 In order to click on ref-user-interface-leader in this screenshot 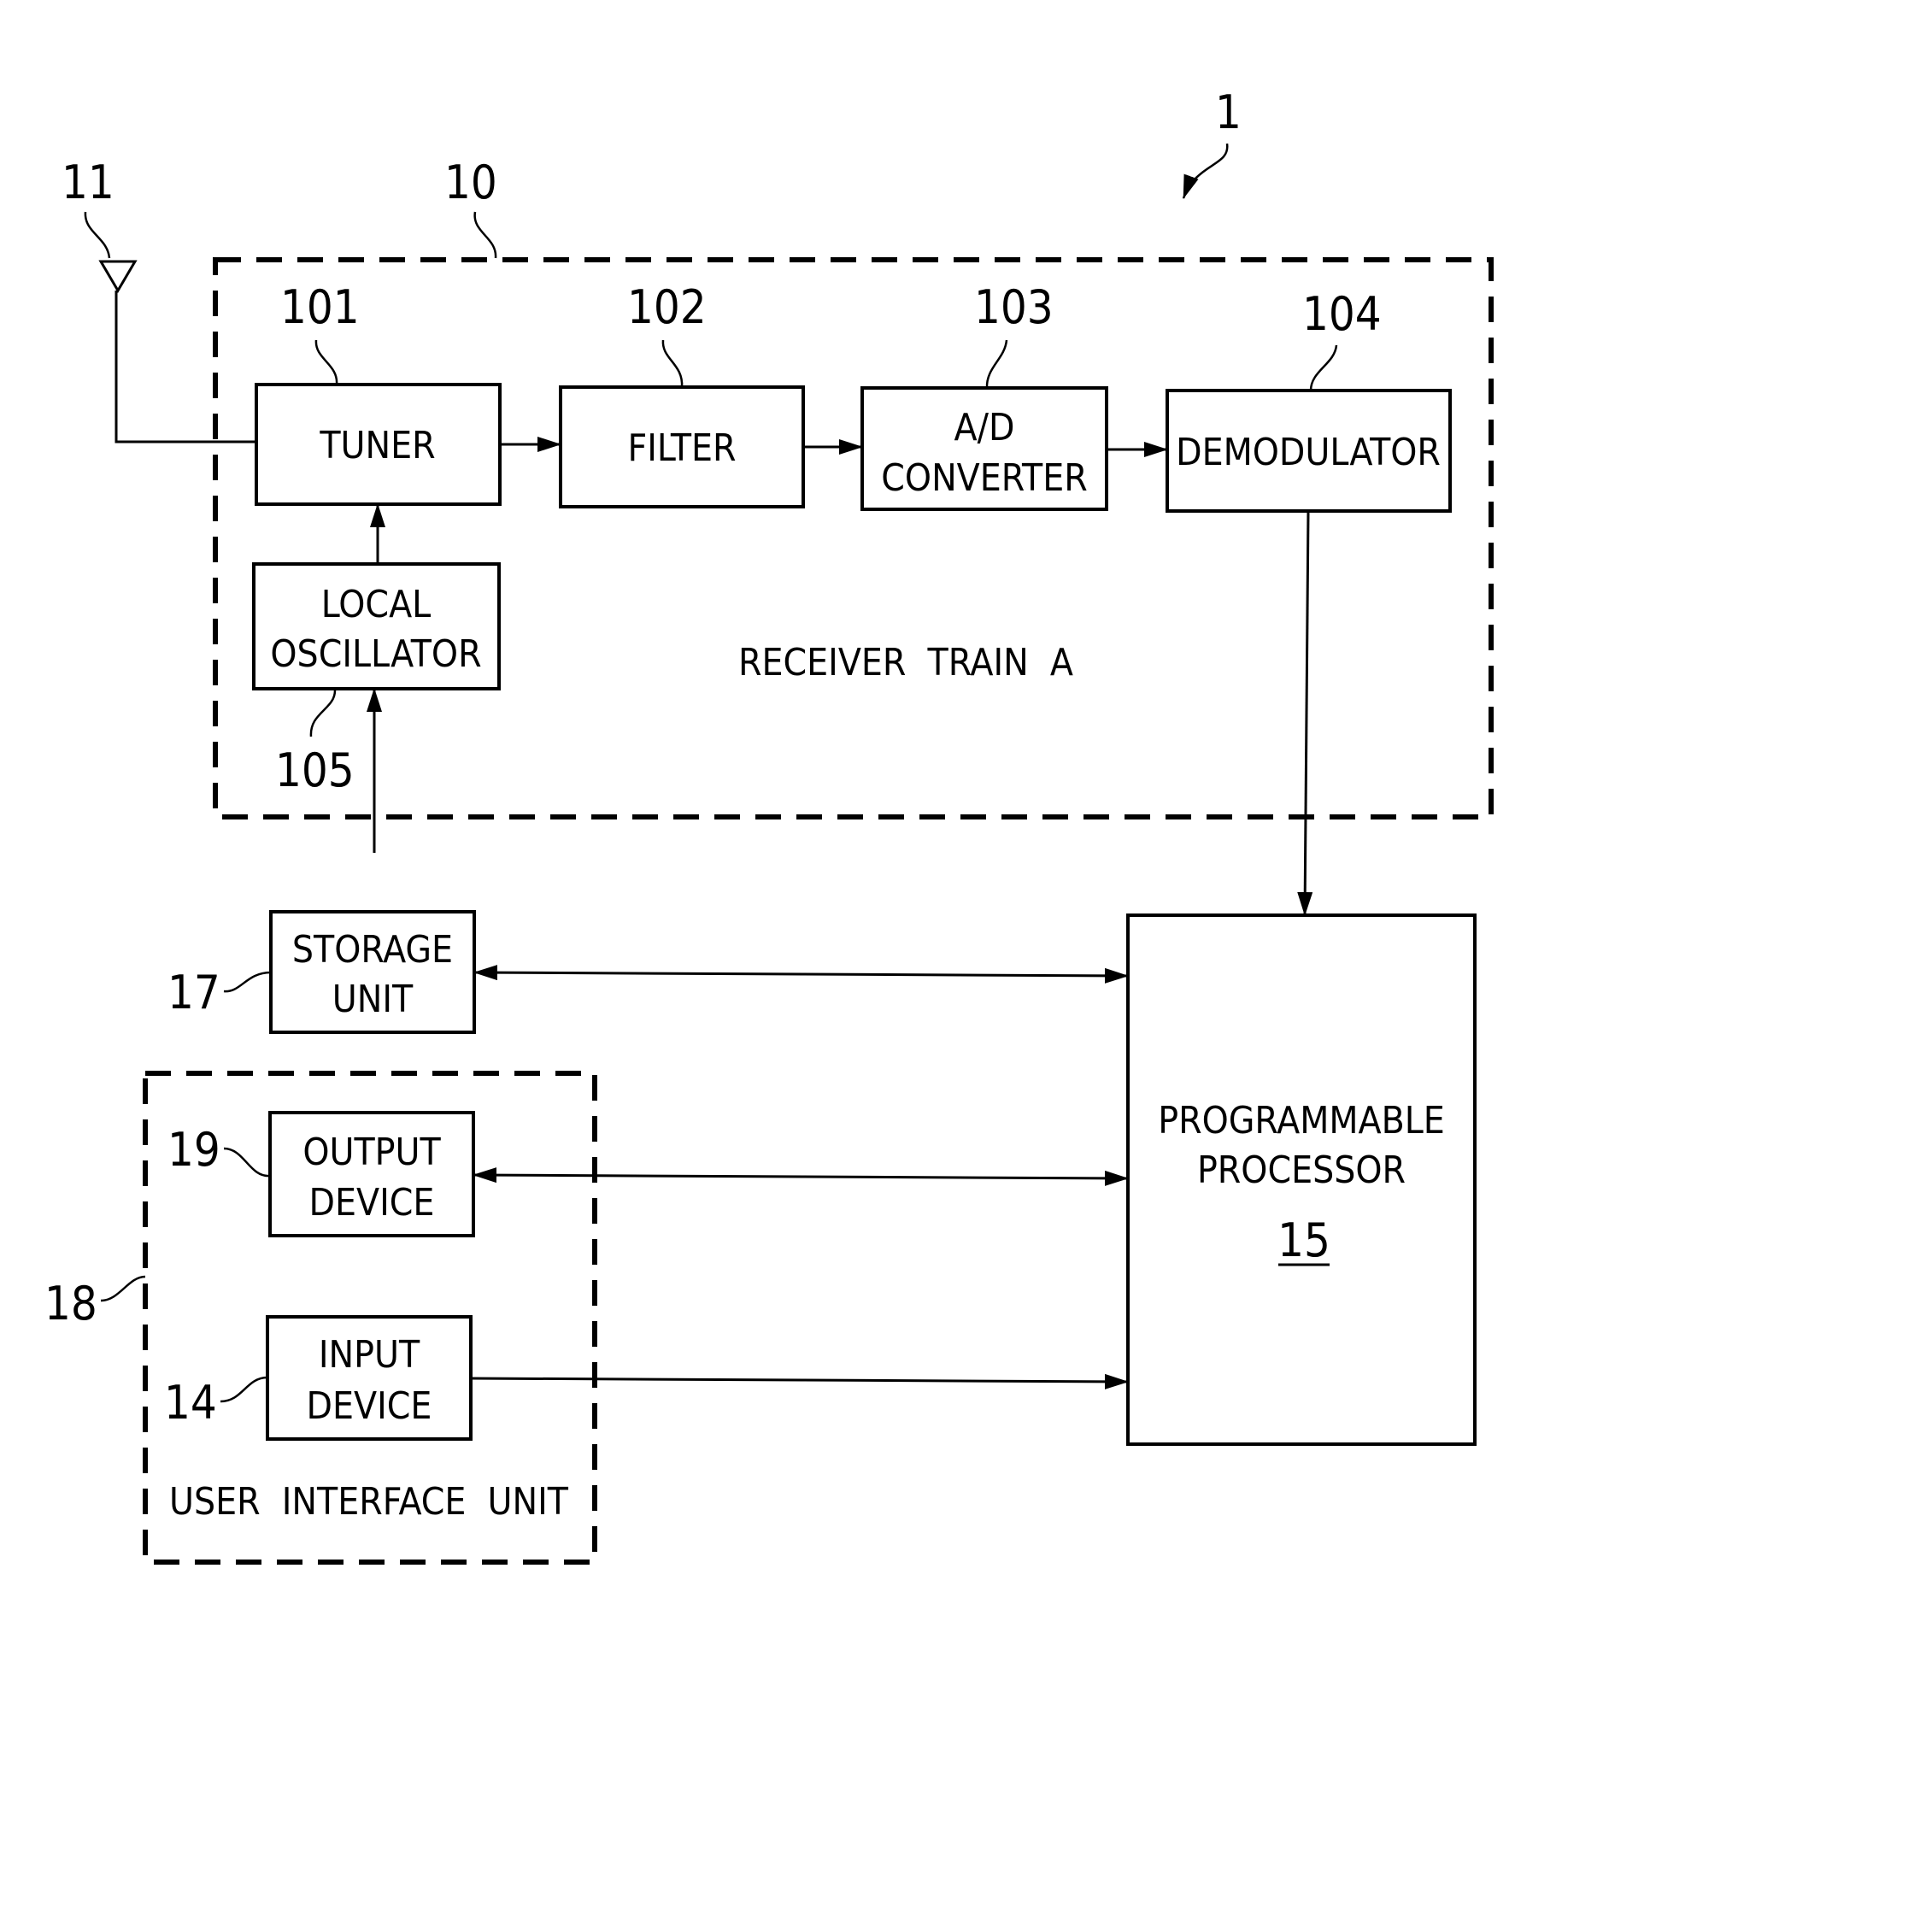, I will do `click(123, 1288)`.